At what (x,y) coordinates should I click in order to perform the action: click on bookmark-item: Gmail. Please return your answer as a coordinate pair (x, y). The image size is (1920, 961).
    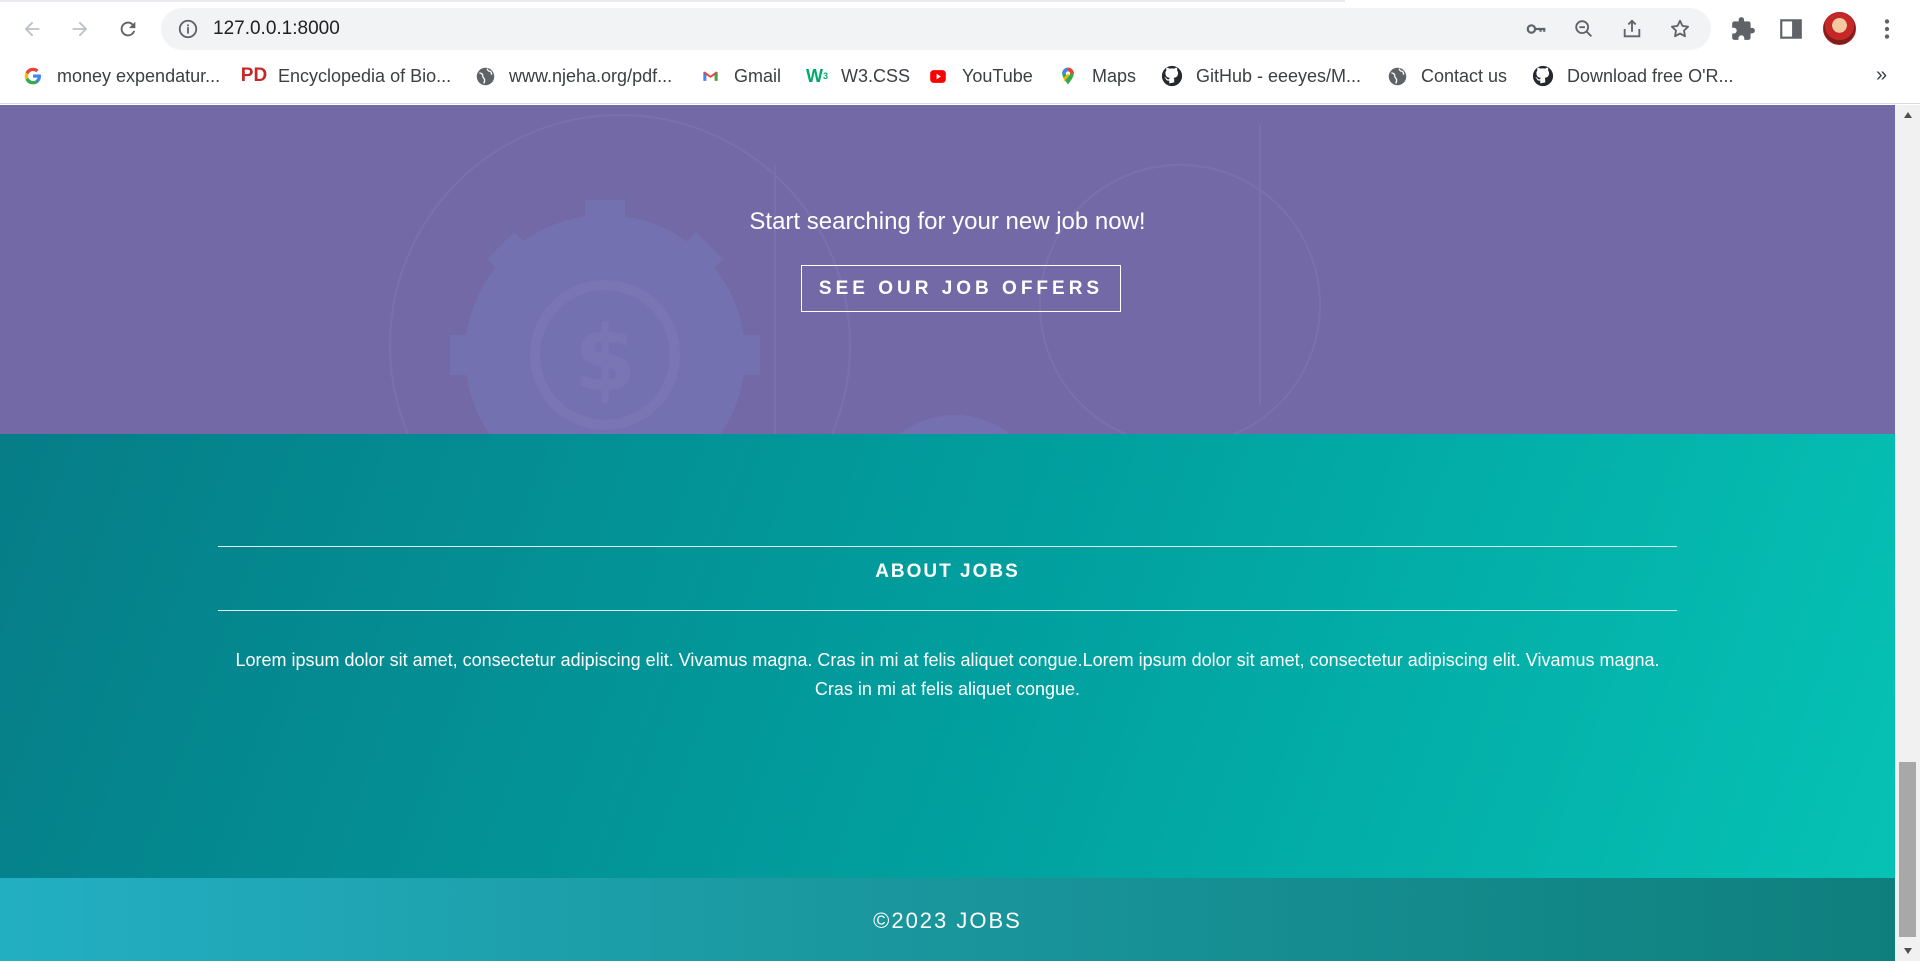
    Looking at the image, I should click on (740, 76).